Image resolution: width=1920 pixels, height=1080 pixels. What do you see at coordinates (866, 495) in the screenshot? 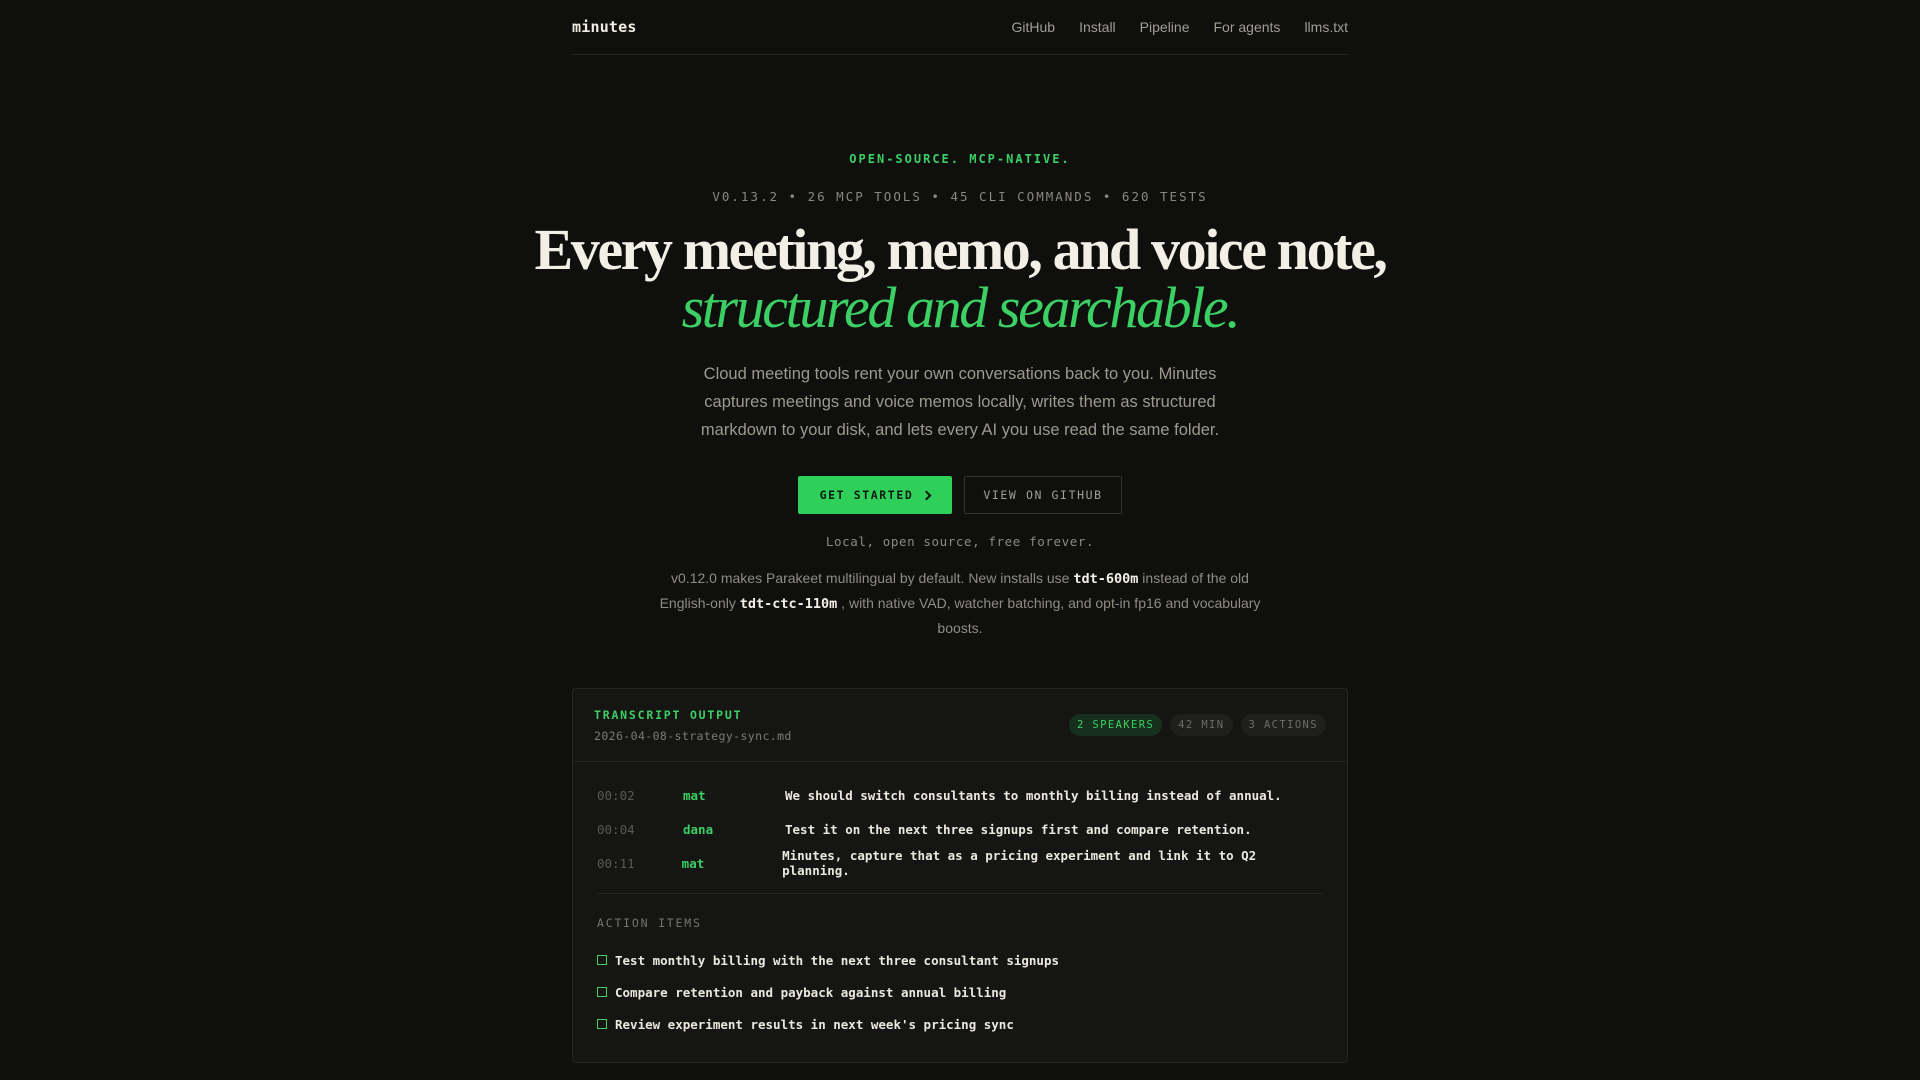
I see `get-started-label: GET STARTED` at bounding box center [866, 495].